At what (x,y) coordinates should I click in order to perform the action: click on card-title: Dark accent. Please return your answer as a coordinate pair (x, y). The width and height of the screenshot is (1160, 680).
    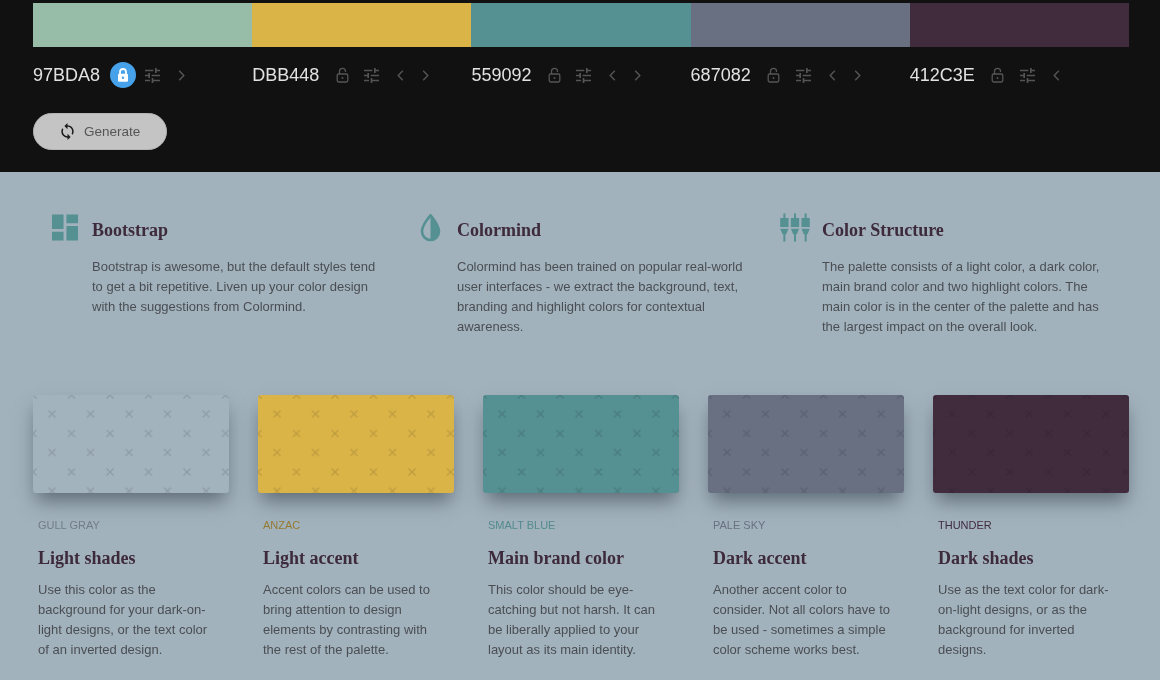
    Looking at the image, I should click on (760, 558).